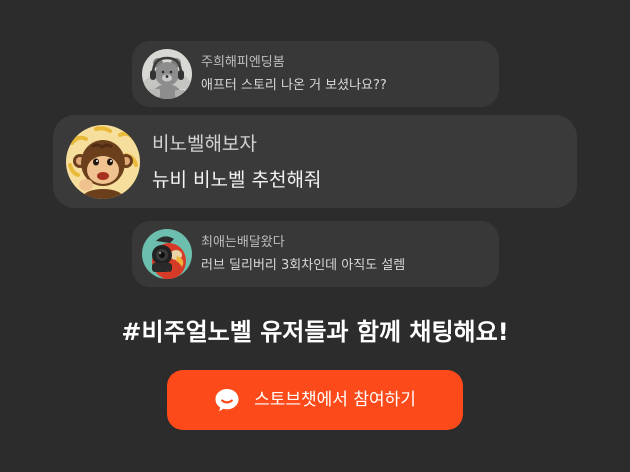  What do you see at coordinates (167, 74) in the screenshot?
I see `bear-avatar-icon` at bounding box center [167, 74].